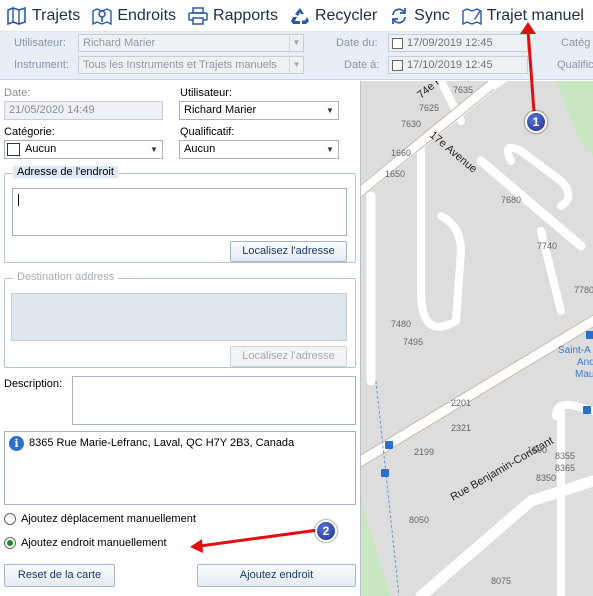 The height and width of the screenshot is (596, 593). What do you see at coordinates (108, 519) in the screenshot?
I see `radio-add-trip-label: Ajoutez déplacement manuellement` at bounding box center [108, 519].